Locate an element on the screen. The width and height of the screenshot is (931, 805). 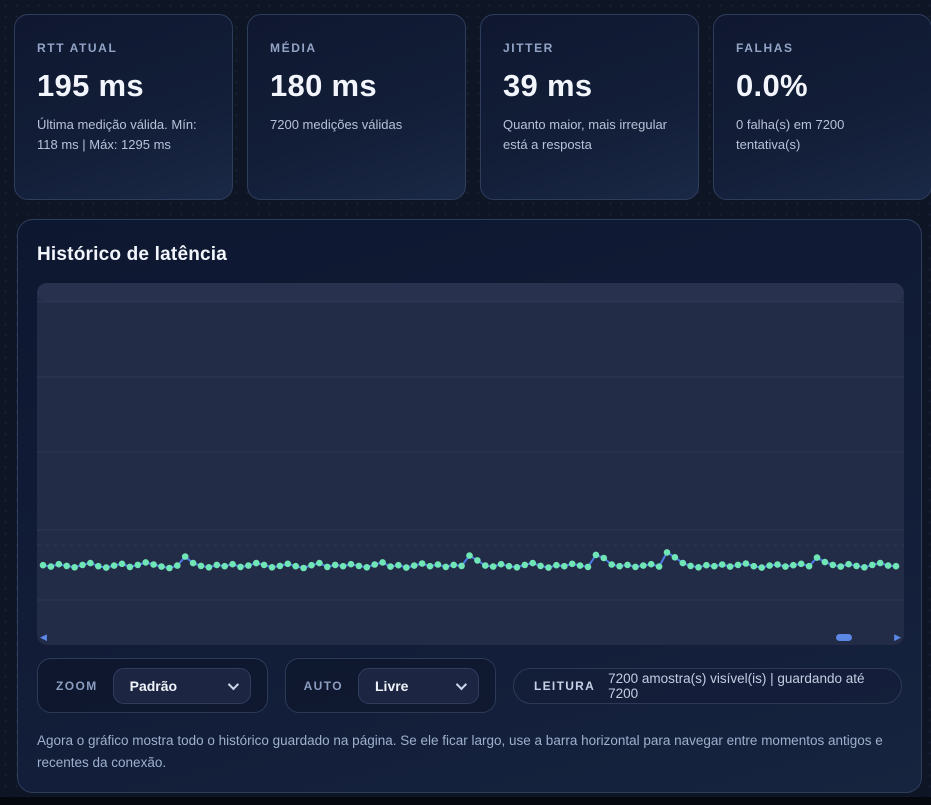
stat-value: 39 ms is located at coordinates (548, 85).